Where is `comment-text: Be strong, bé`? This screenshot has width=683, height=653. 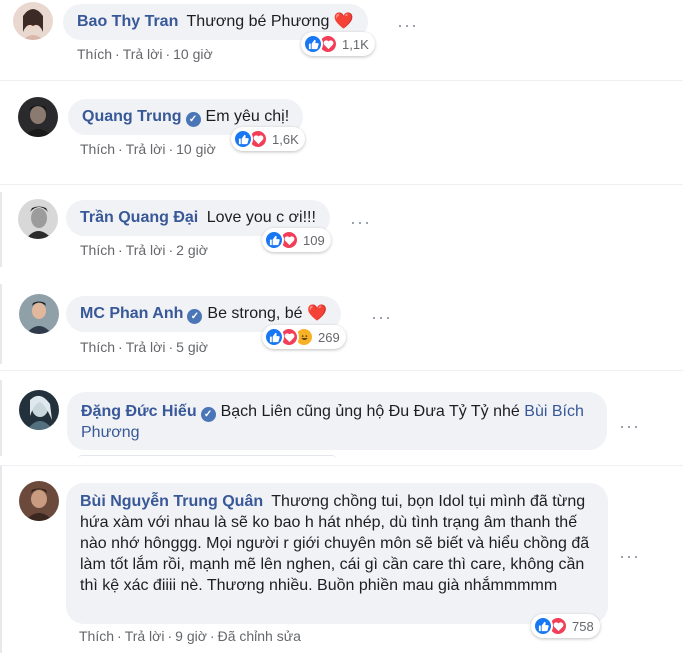
comment-text: Be strong, bé is located at coordinates (255, 313).